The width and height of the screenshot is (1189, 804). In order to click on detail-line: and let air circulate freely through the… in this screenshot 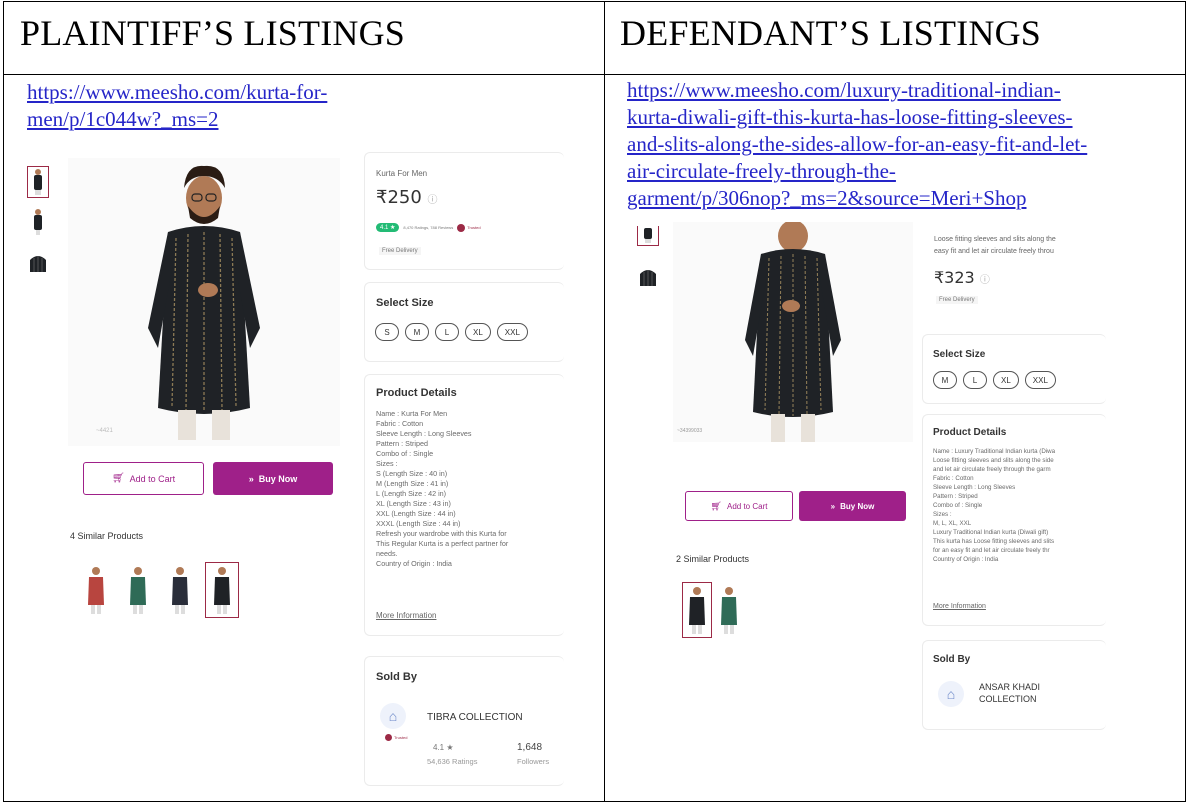, I will do `click(992, 469)`.